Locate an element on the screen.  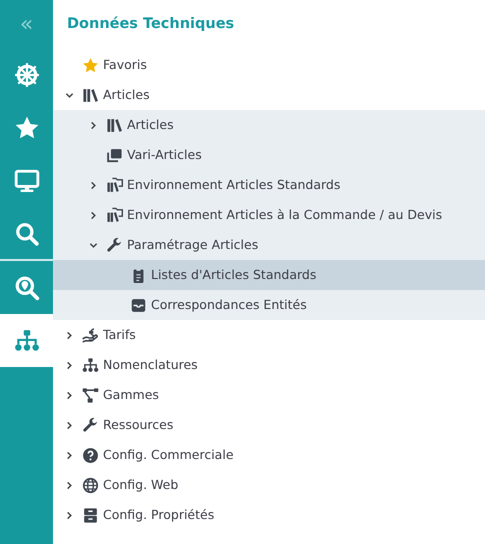
question-icon is located at coordinates (90, 455).